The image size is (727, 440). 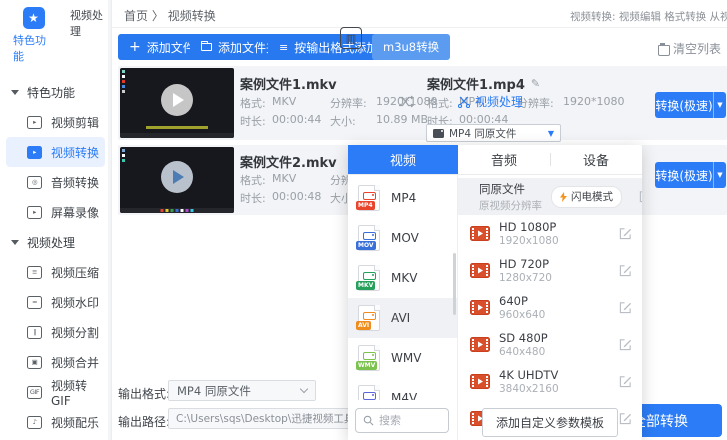 What do you see at coordinates (402, 358) in the screenshot?
I see `format-item-wmv: WMV WMV` at bounding box center [402, 358].